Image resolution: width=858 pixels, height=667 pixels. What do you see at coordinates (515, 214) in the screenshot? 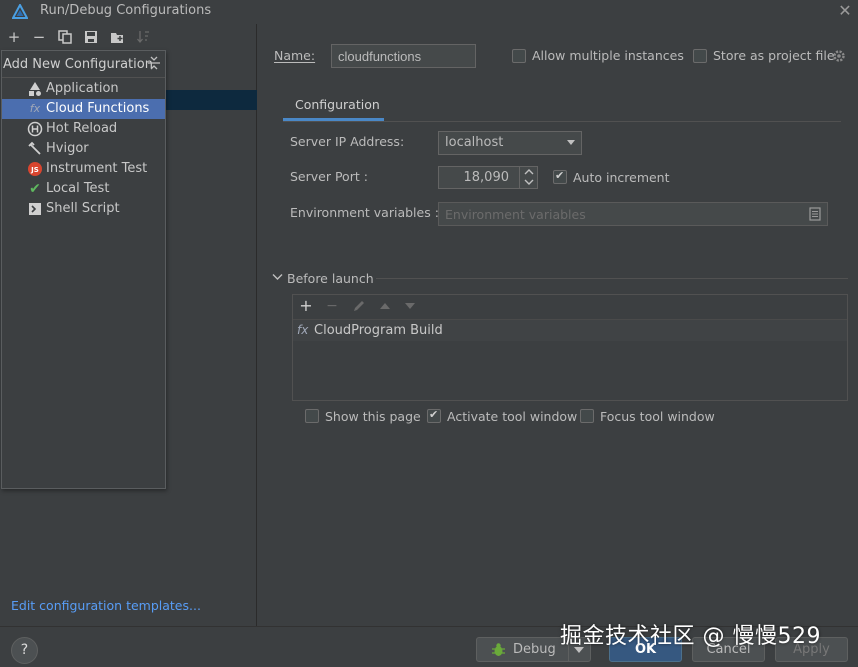
I see `env-vars-placeholder: Environment variables` at bounding box center [515, 214].